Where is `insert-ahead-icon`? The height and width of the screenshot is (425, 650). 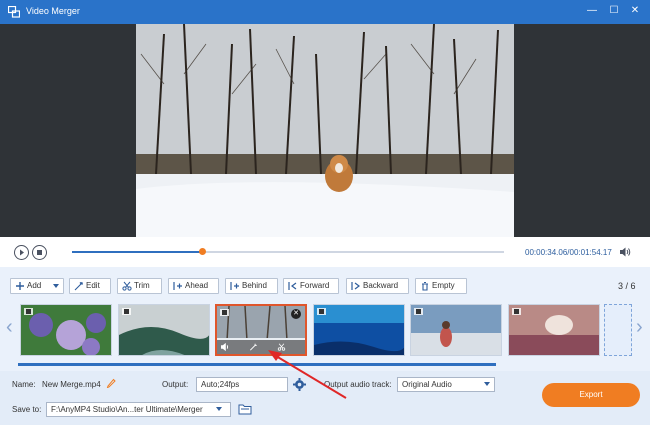 insert-ahead-icon is located at coordinates (177, 286).